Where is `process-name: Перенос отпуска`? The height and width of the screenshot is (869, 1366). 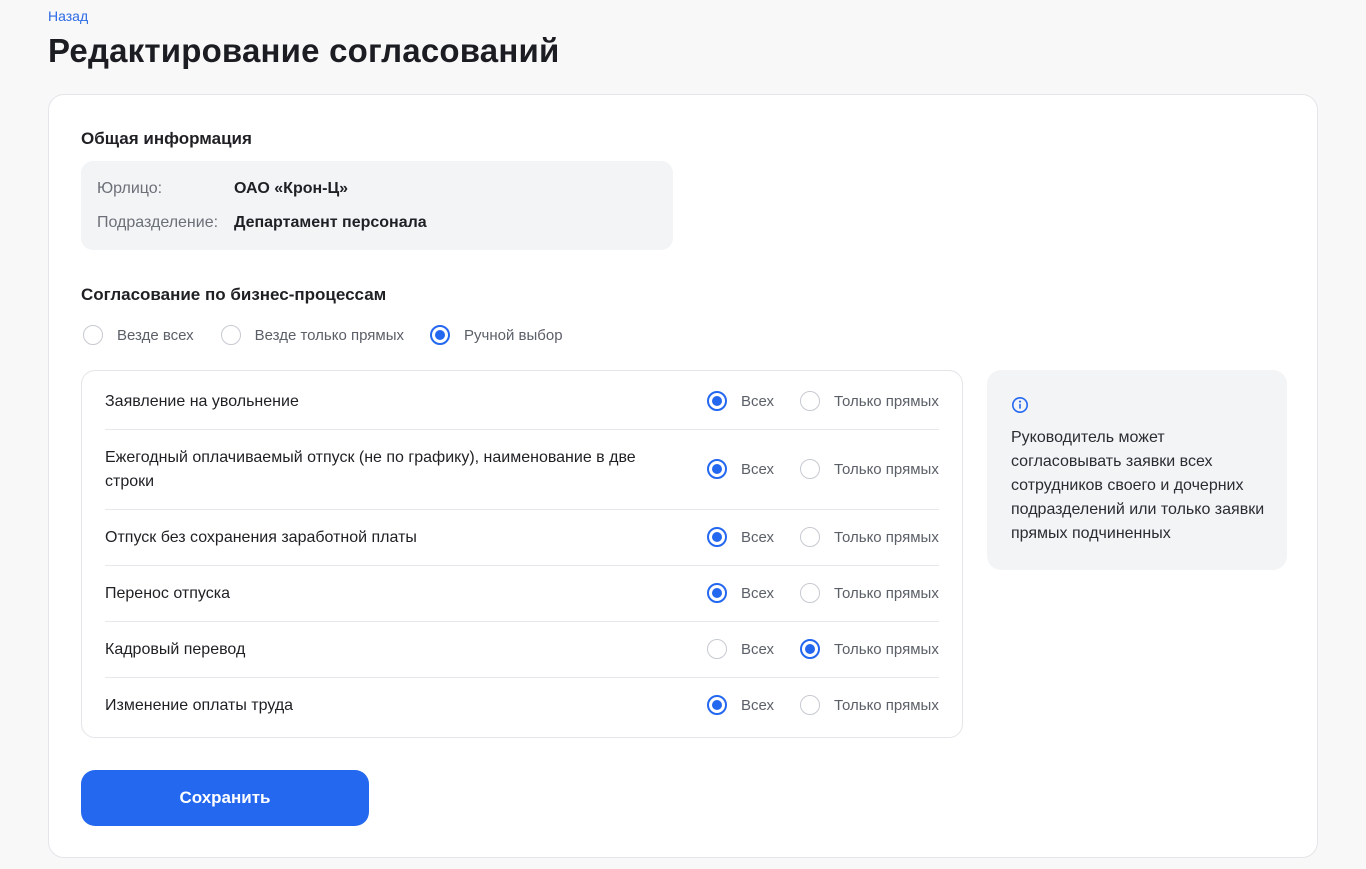 process-name: Перенос отпуска is located at coordinates (167, 593).